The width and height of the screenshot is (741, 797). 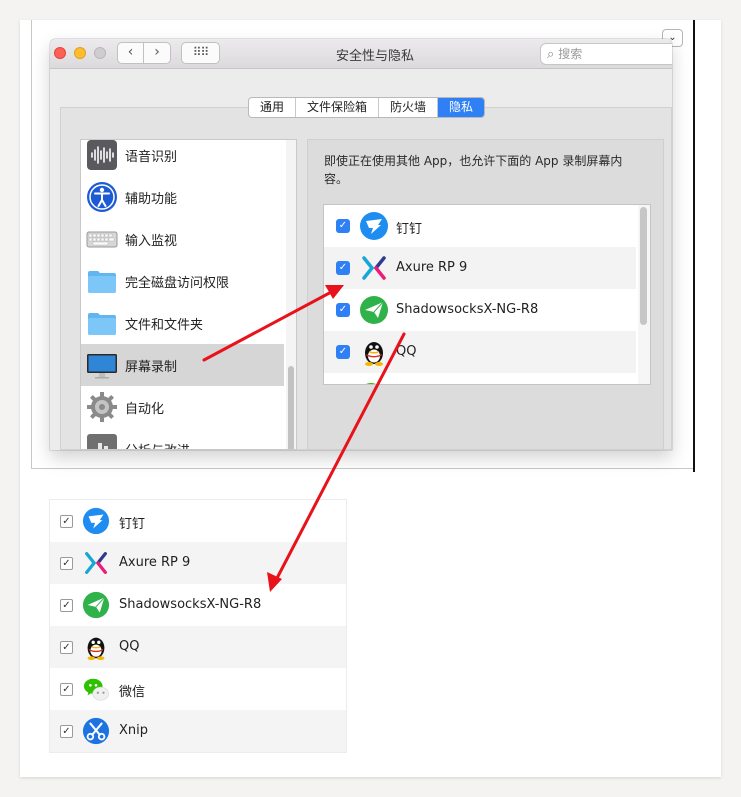 I want to click on sidebar-item-label: 完全磁盘访问权限, so click(x=177, y=283).